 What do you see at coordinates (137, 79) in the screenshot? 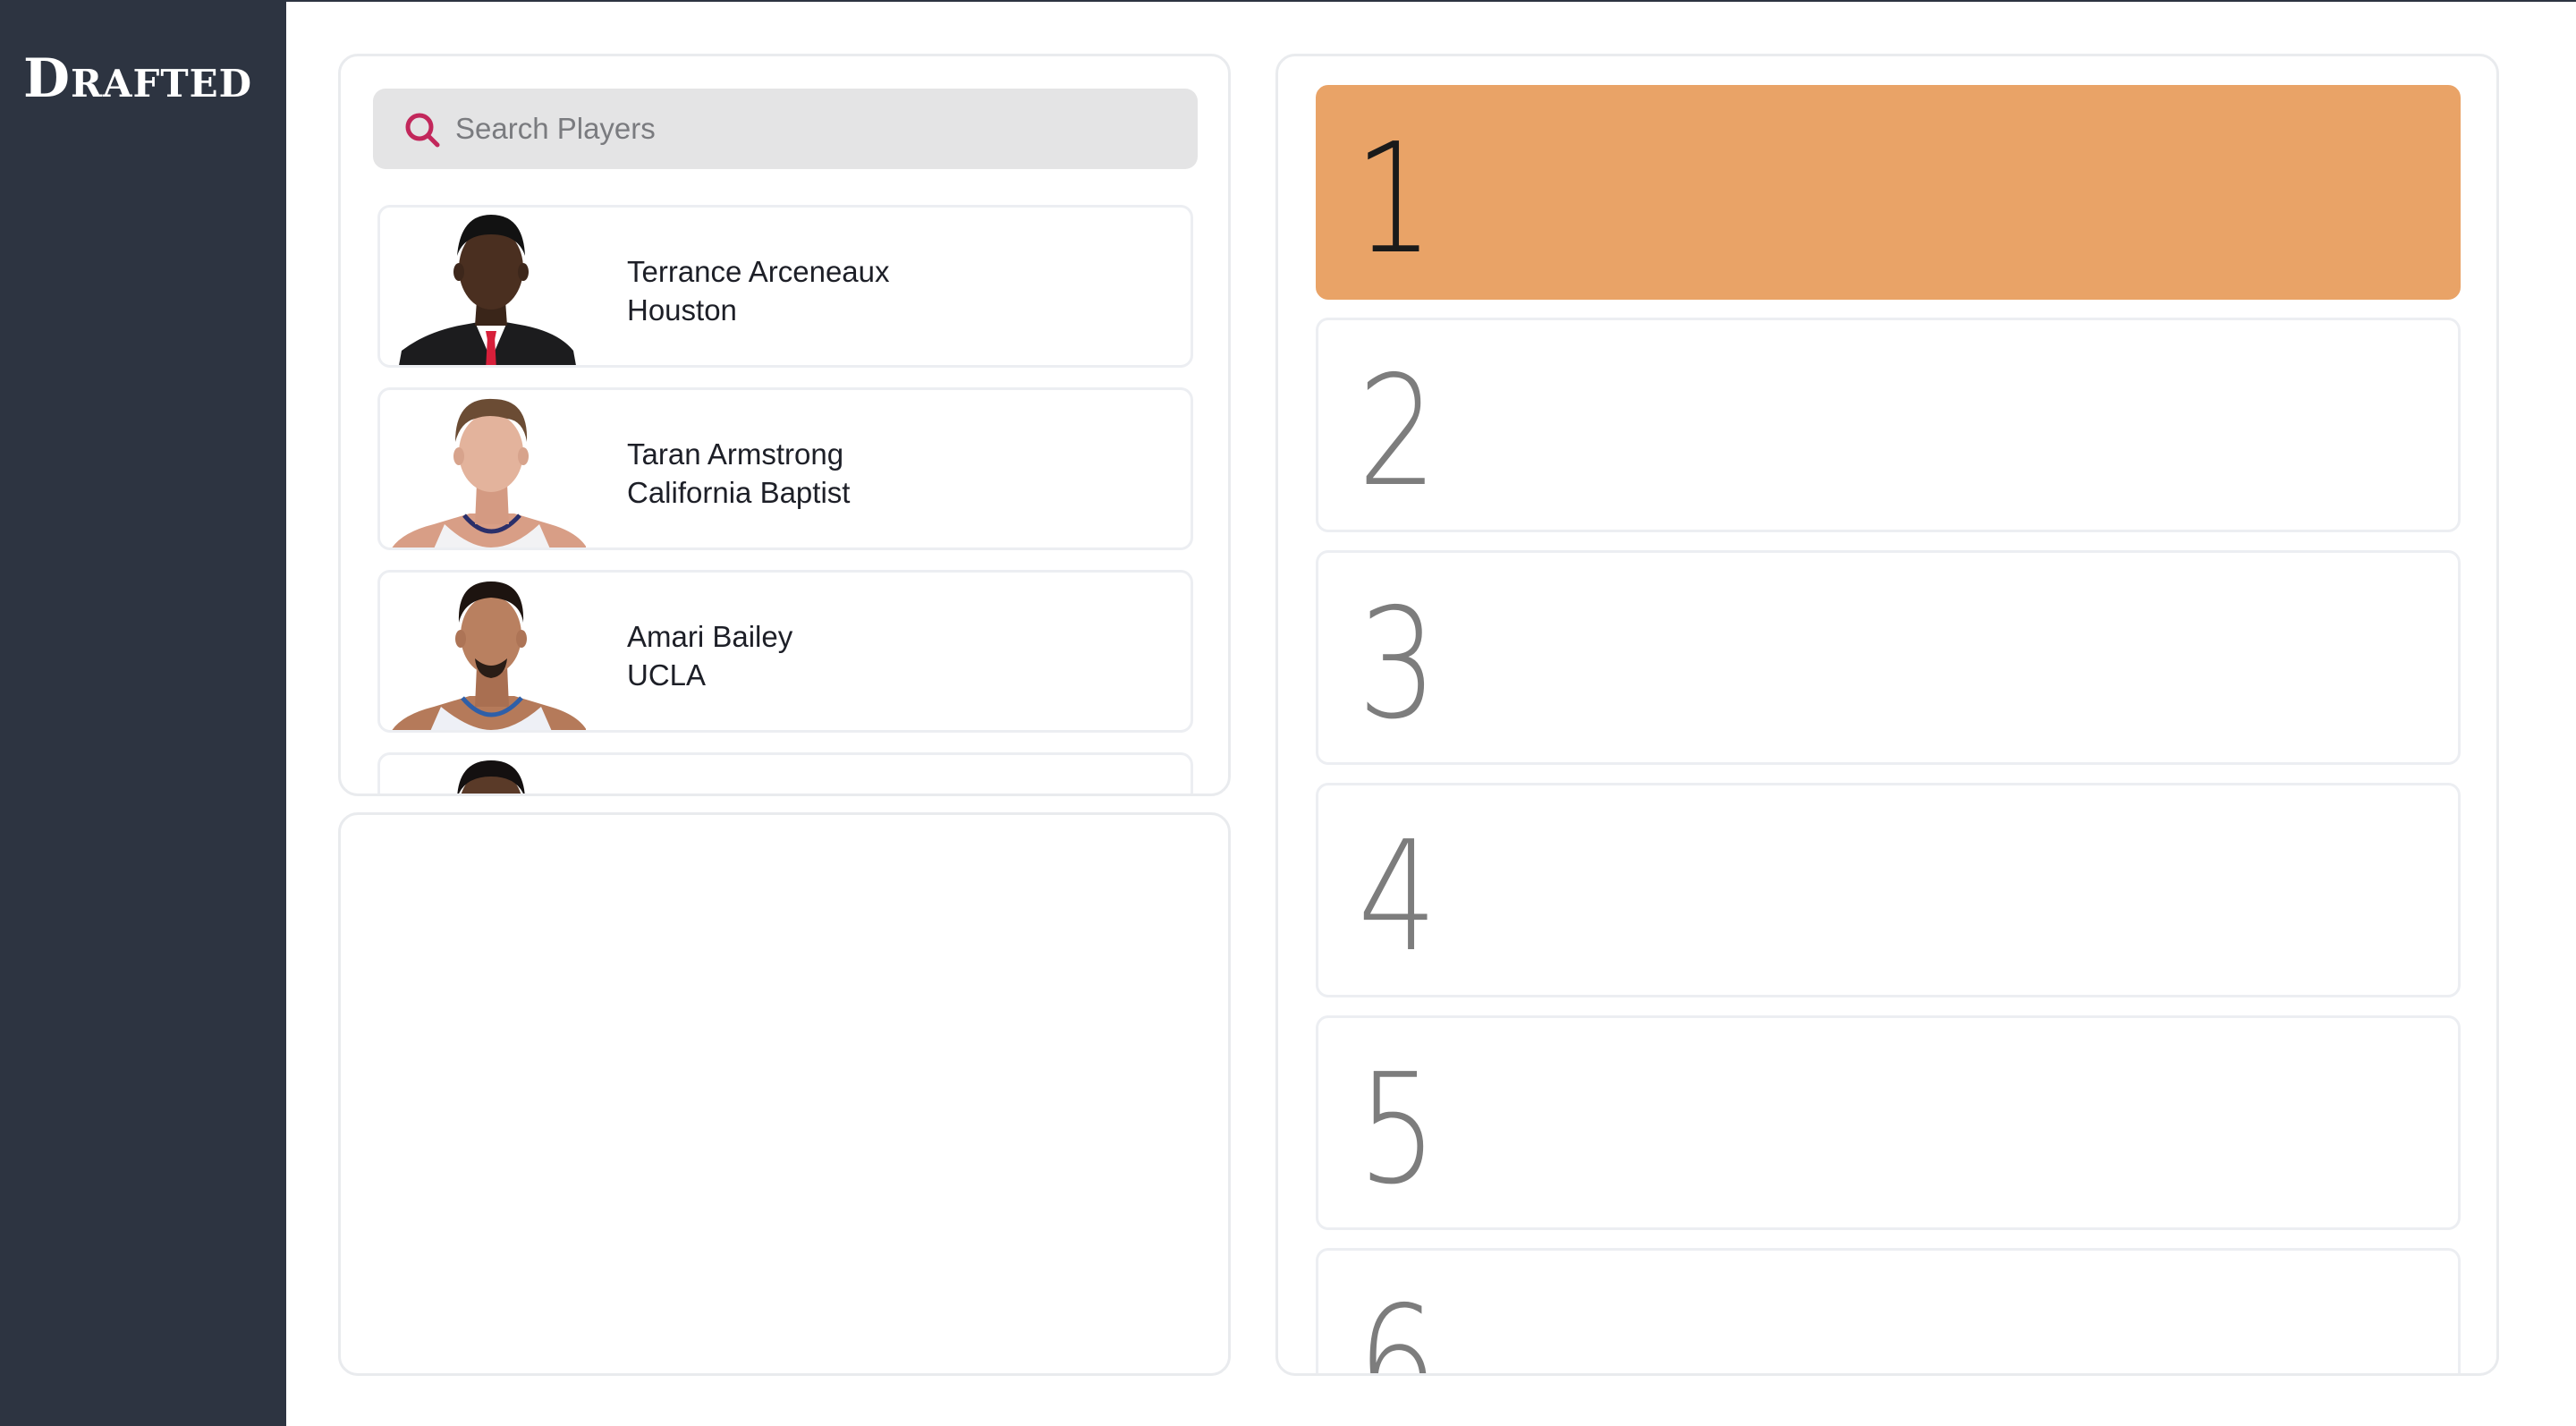
I see `app-logo: Drafted` at bounding box center [137, 79].